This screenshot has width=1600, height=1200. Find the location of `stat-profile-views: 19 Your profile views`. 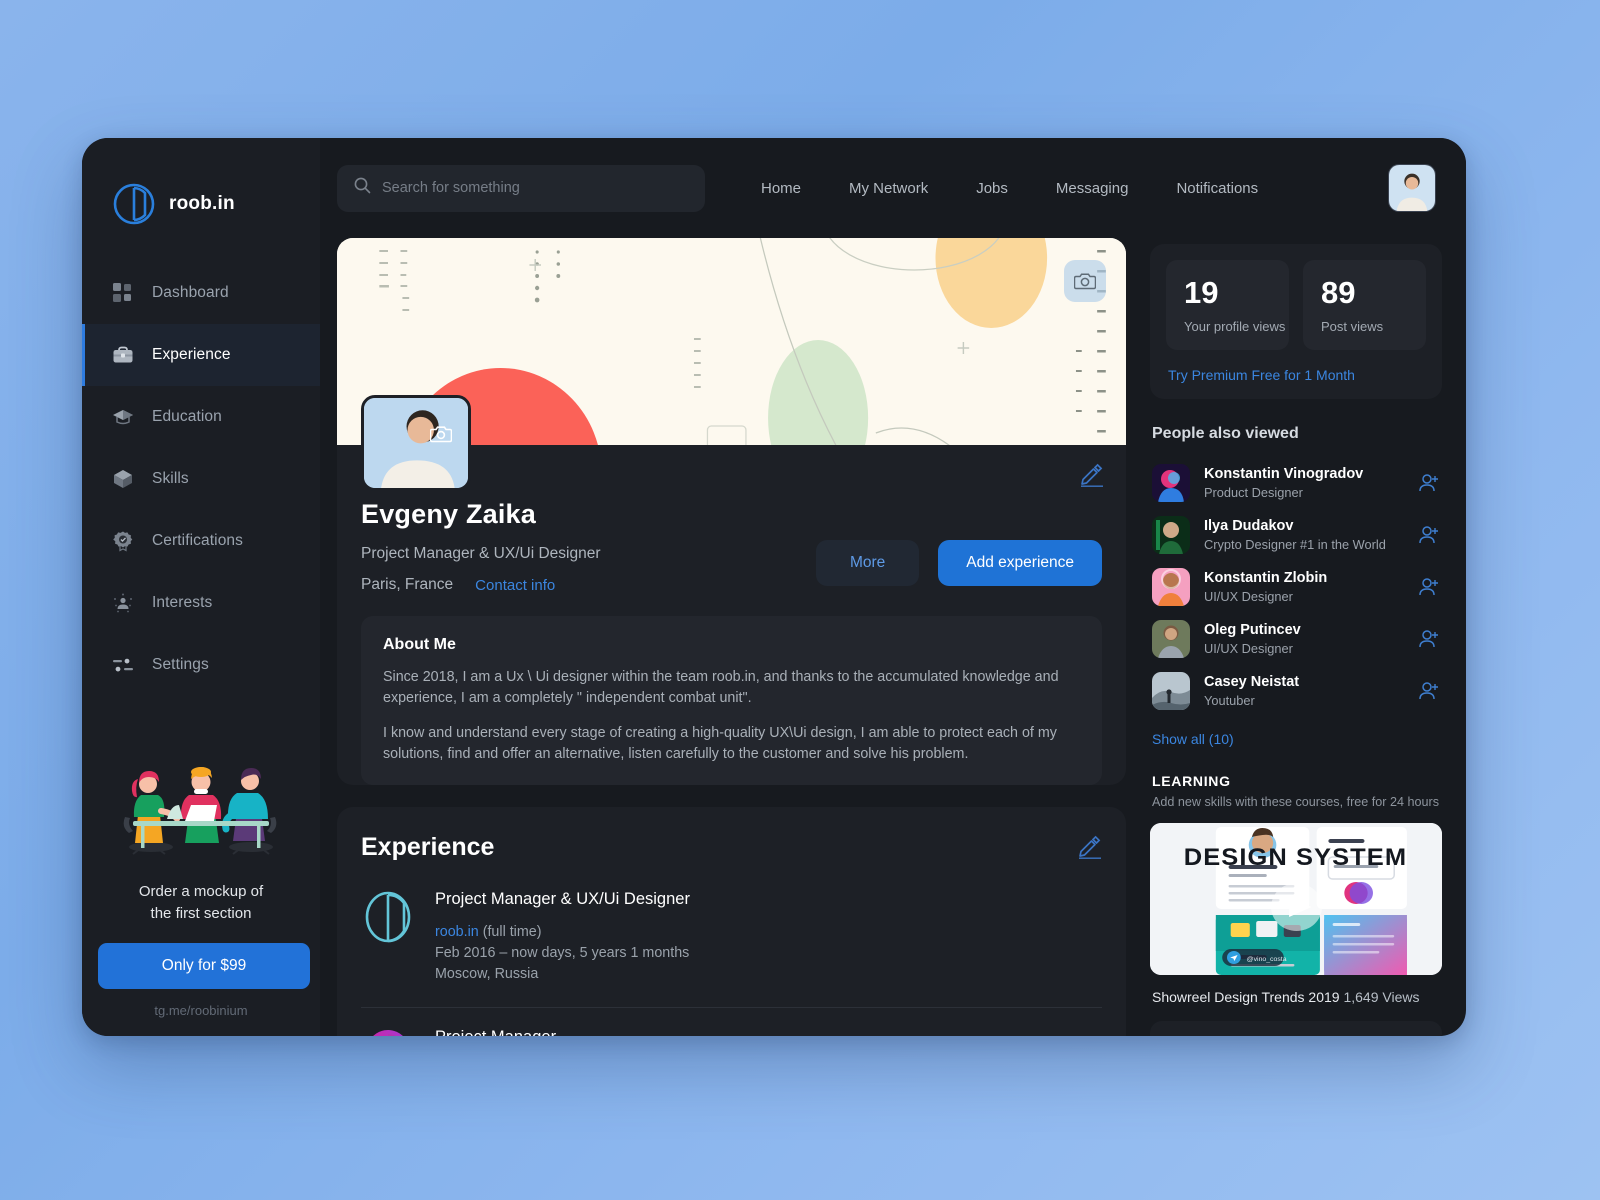

stat-profile-views: 19 Your profile views is located at coordinates (1227, 305).